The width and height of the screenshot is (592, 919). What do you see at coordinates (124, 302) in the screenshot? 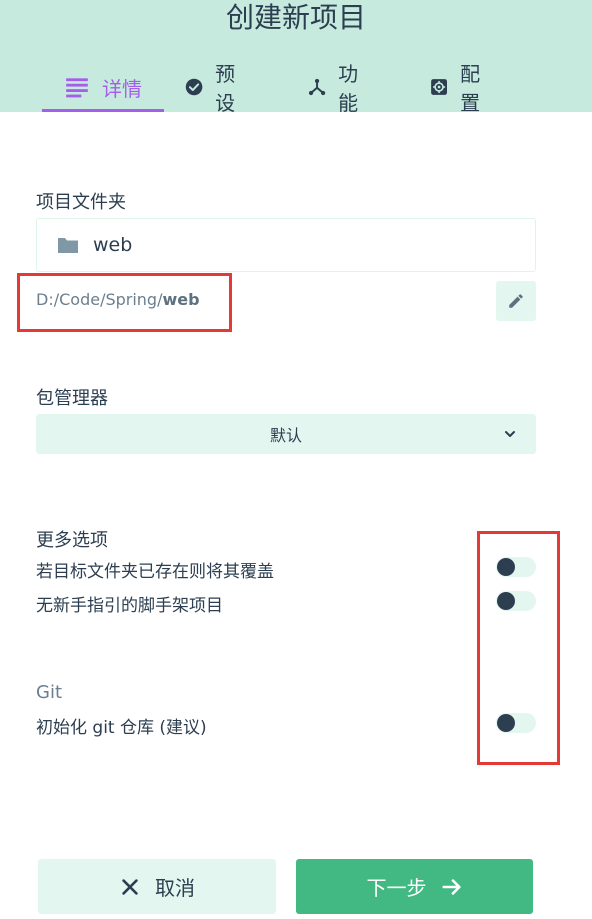
I see `highlight-box-path` at bounding box center [124, 302].